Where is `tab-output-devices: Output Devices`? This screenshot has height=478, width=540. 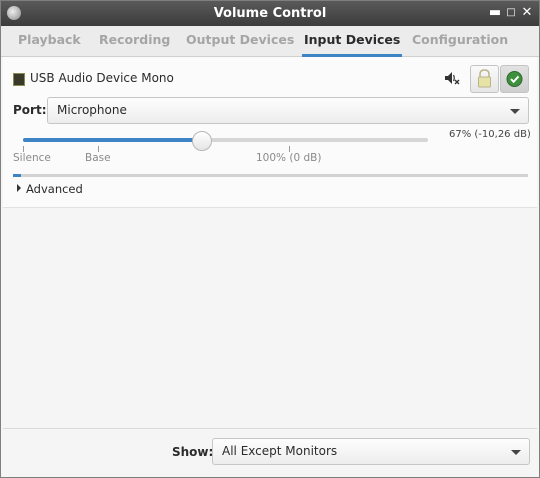 tab-output-devices: Output Devices is located at coordinates (240, 41).